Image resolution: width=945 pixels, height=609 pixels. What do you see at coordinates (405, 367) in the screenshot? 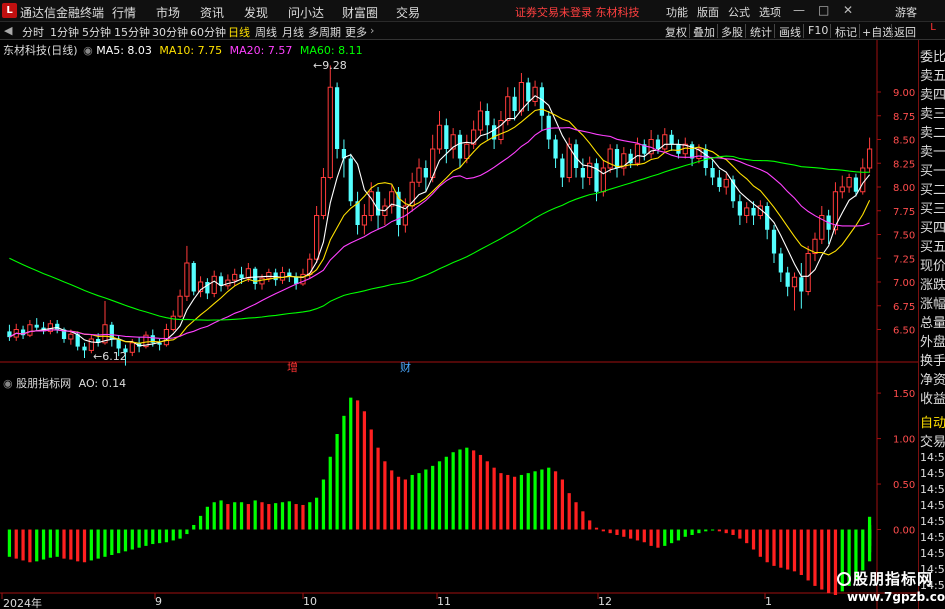
I see `event-mark-finance: 财` at bounding box center [405, 367].